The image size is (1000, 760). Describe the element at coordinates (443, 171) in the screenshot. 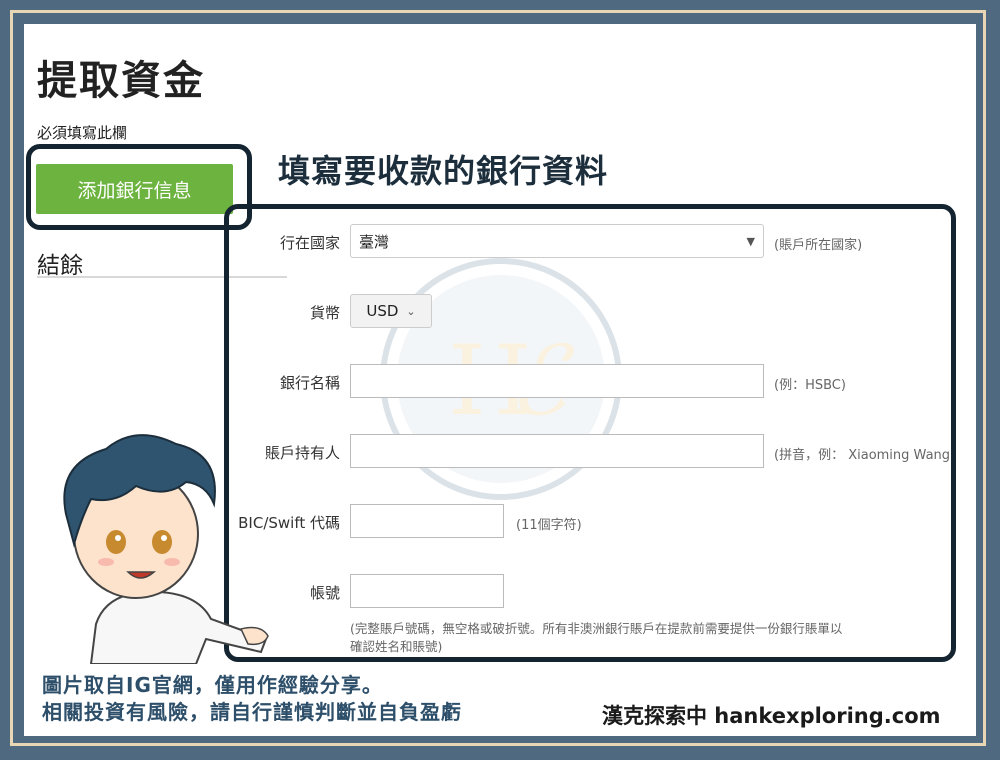

I see `annotation-callout: 填寫要收款的銀行資料` at that location.